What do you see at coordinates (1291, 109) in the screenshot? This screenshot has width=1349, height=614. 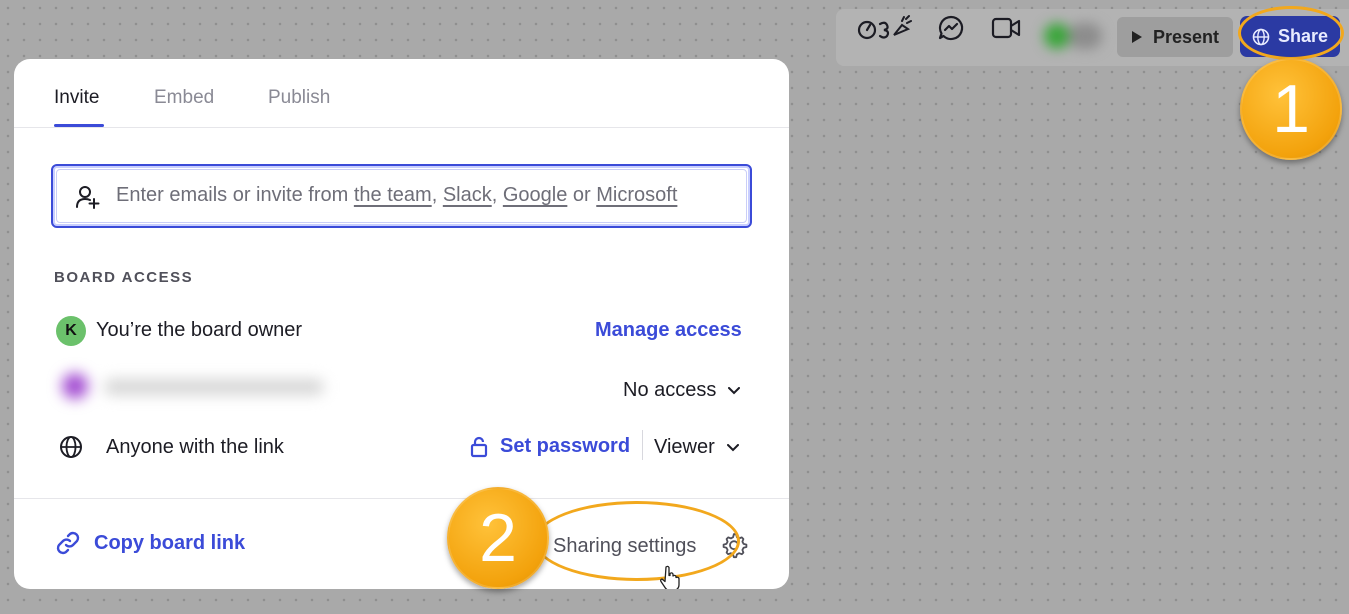 I see `annotation-step-badge: 1` at bounding box center [1291, 109].